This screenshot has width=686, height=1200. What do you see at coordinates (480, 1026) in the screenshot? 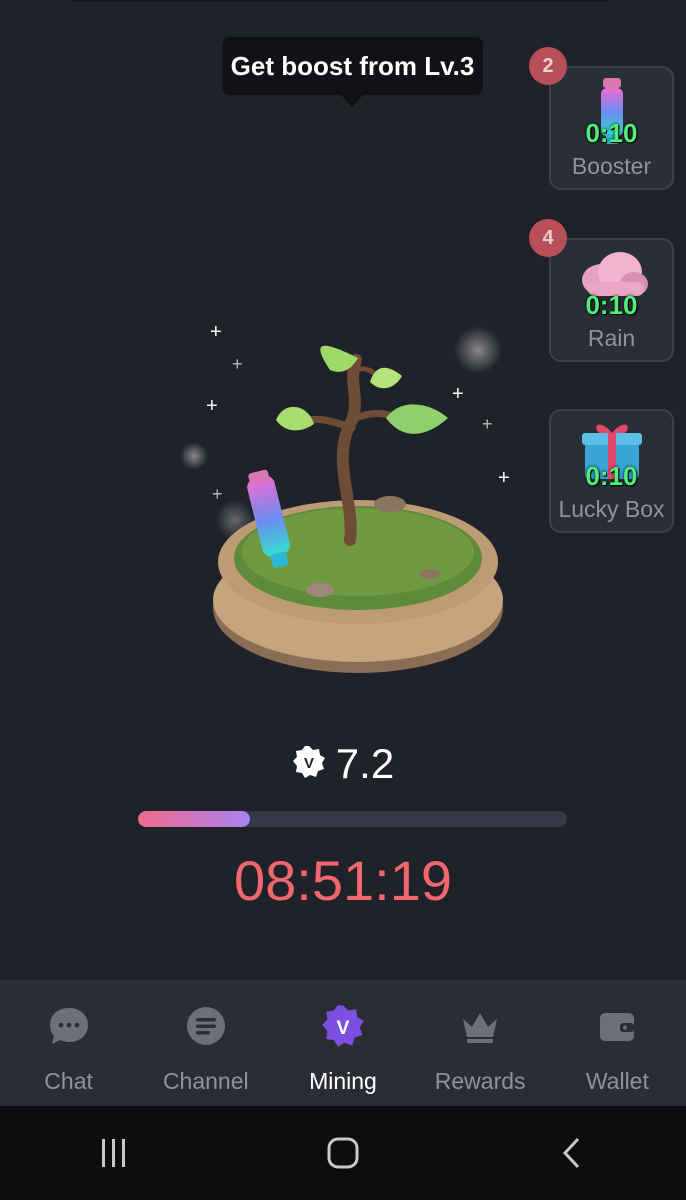
I see `crown-icon` at bounding box center [480, 1026].